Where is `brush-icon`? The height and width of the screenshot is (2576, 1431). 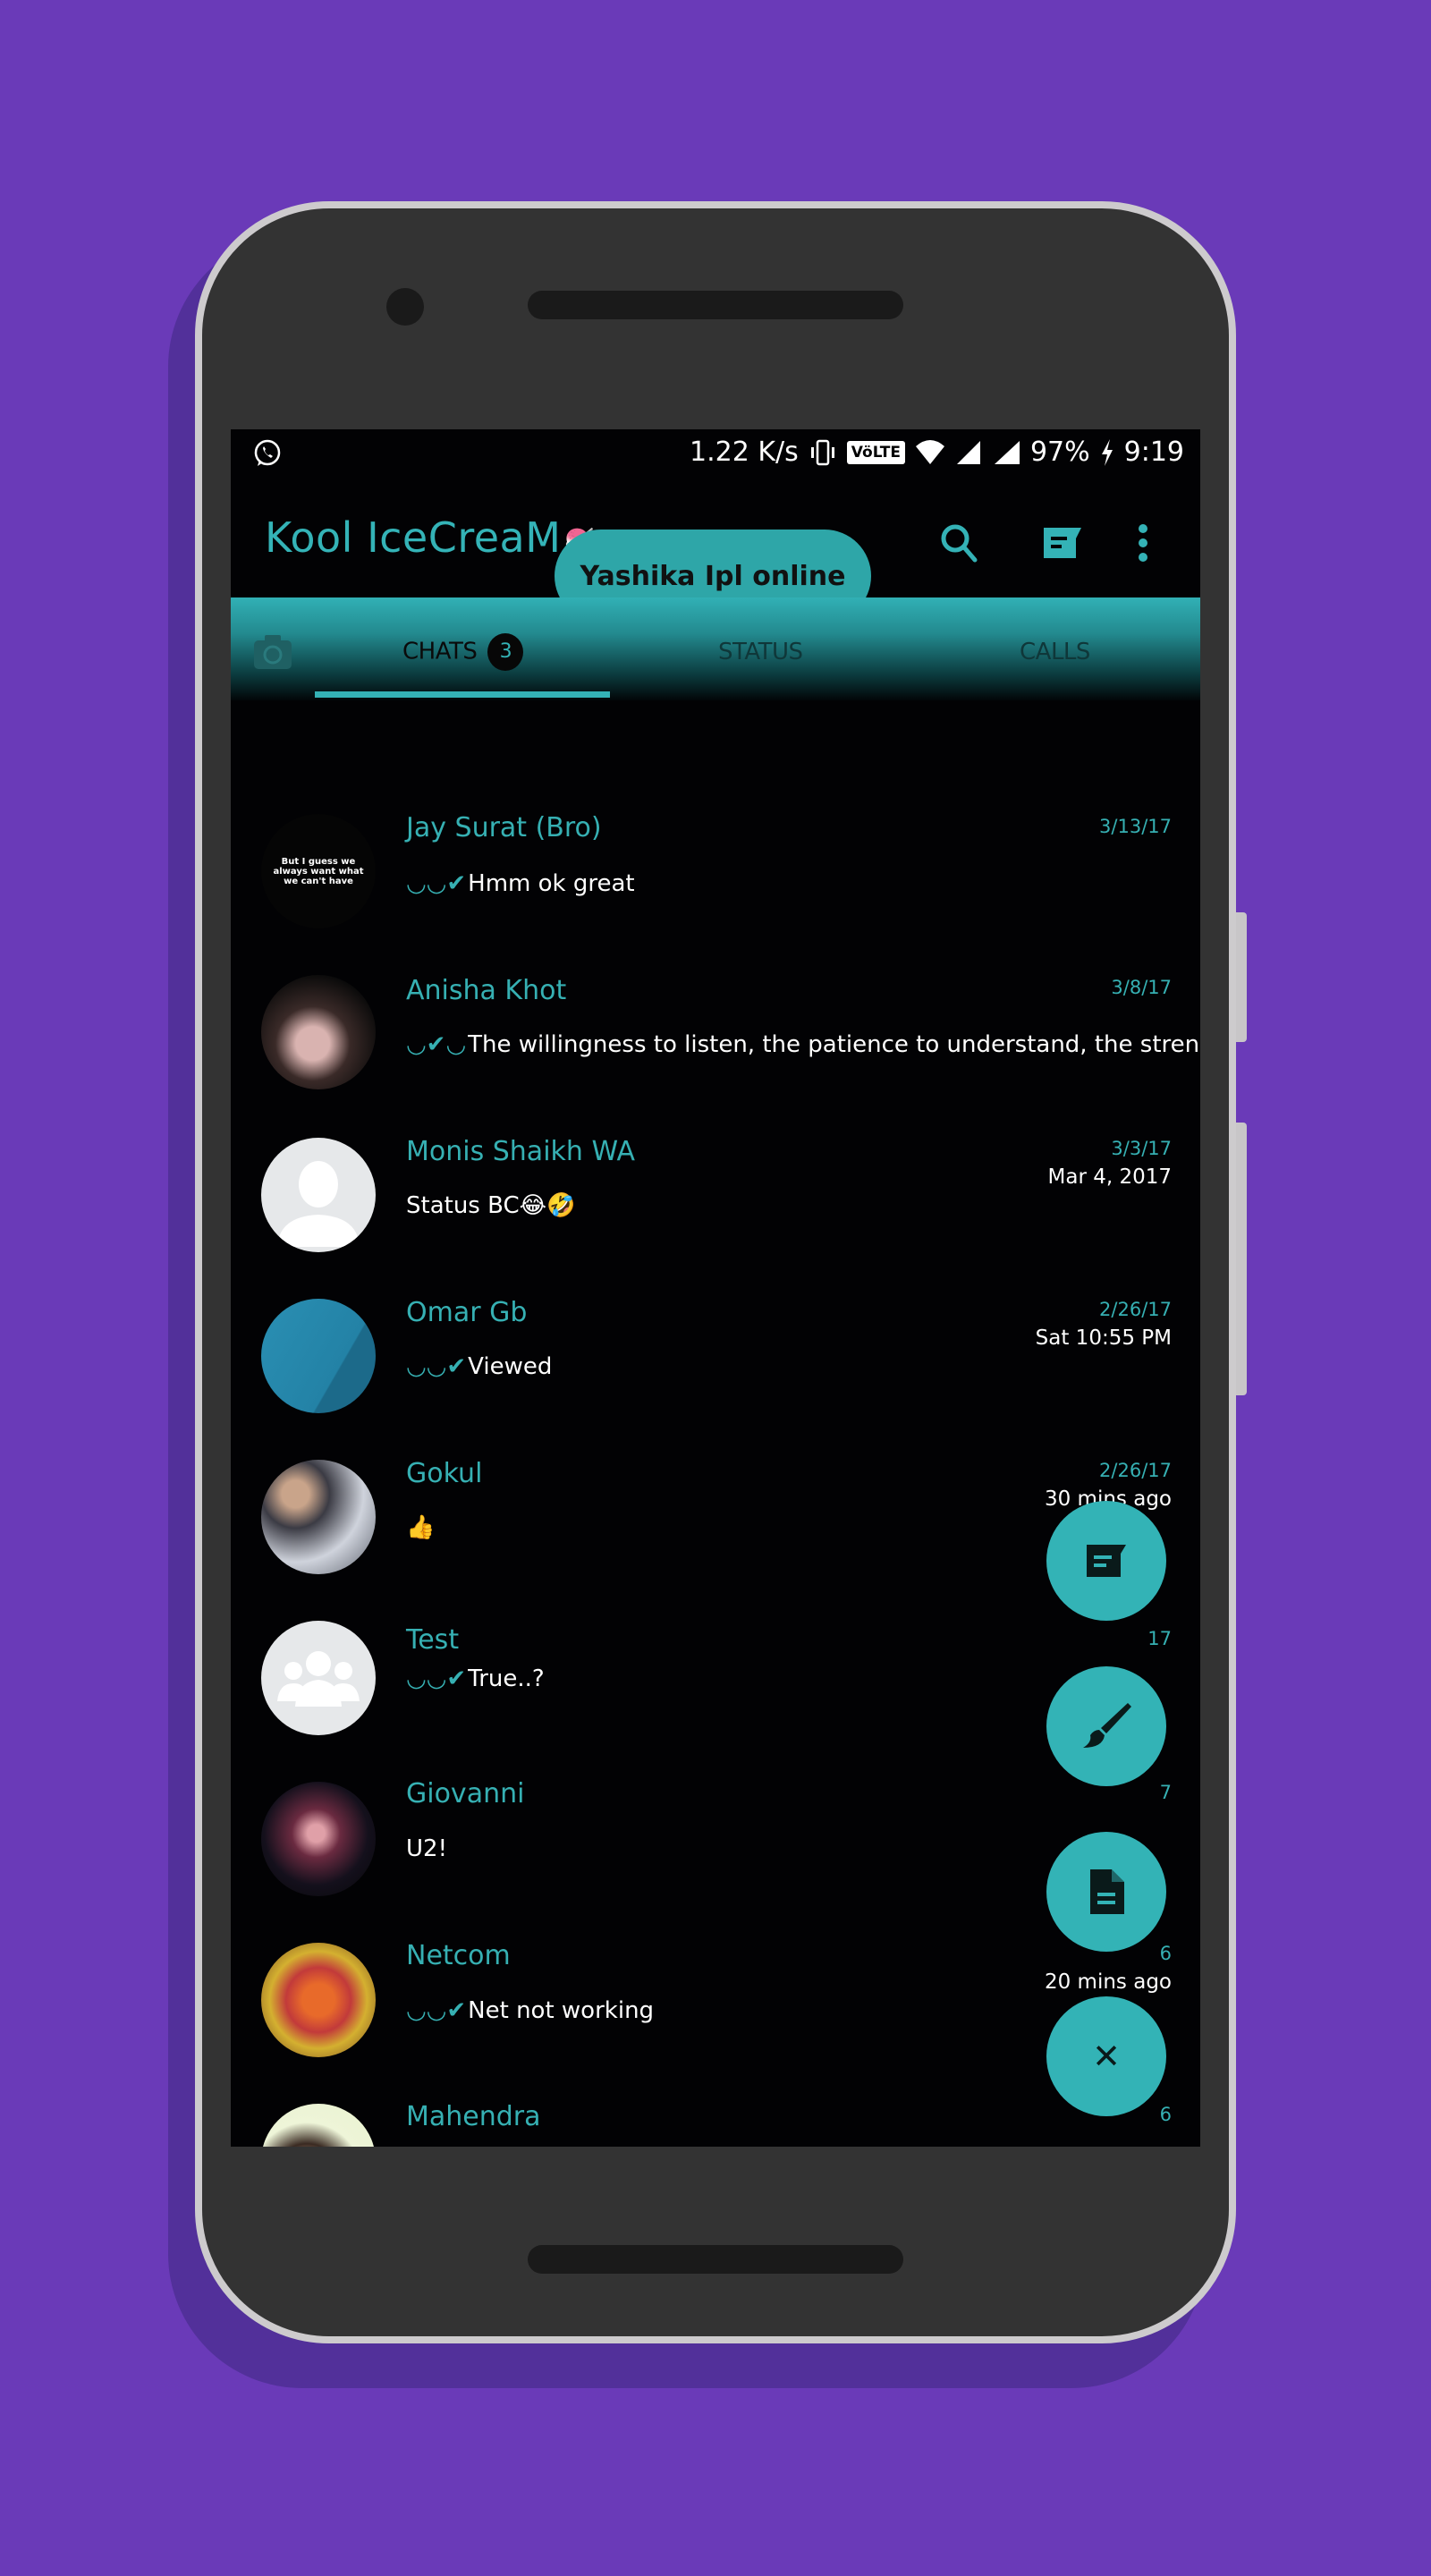
brush-icon is located at coordinates (1107, 1725).